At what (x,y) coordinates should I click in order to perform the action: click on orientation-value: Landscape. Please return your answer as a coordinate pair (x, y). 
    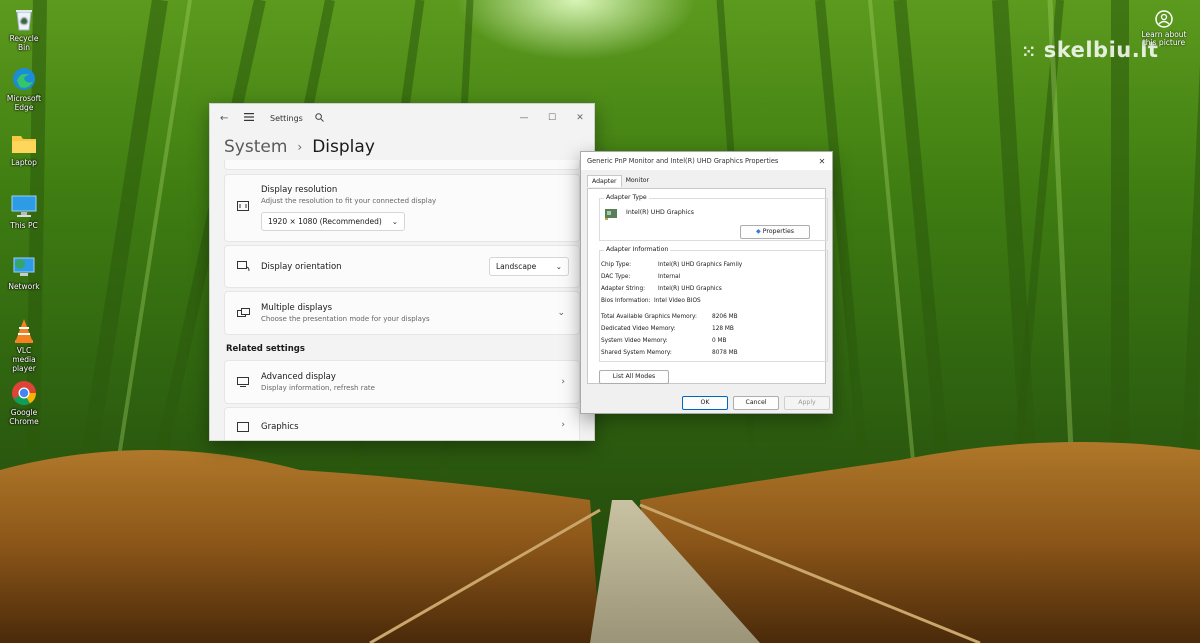
    Looking at the image, I should click on (516, 266).